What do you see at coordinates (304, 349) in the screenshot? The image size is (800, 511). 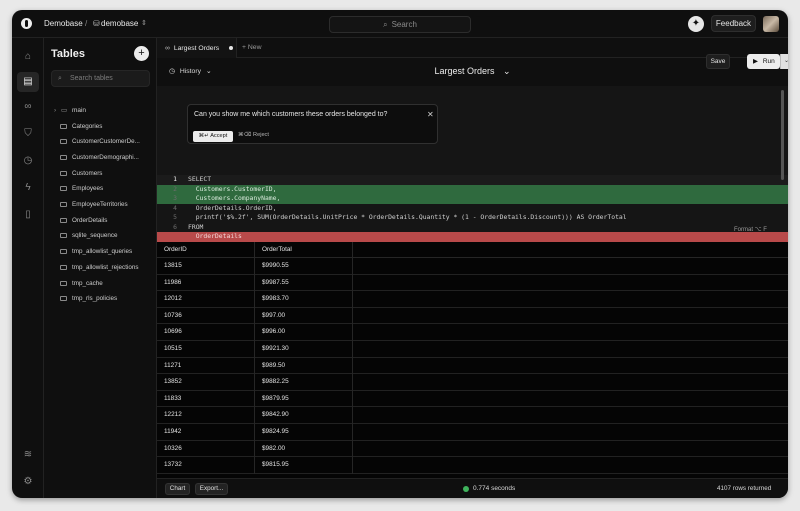 I see `cell-ordertotal: $9921.30` at bounding box center [304, 349].